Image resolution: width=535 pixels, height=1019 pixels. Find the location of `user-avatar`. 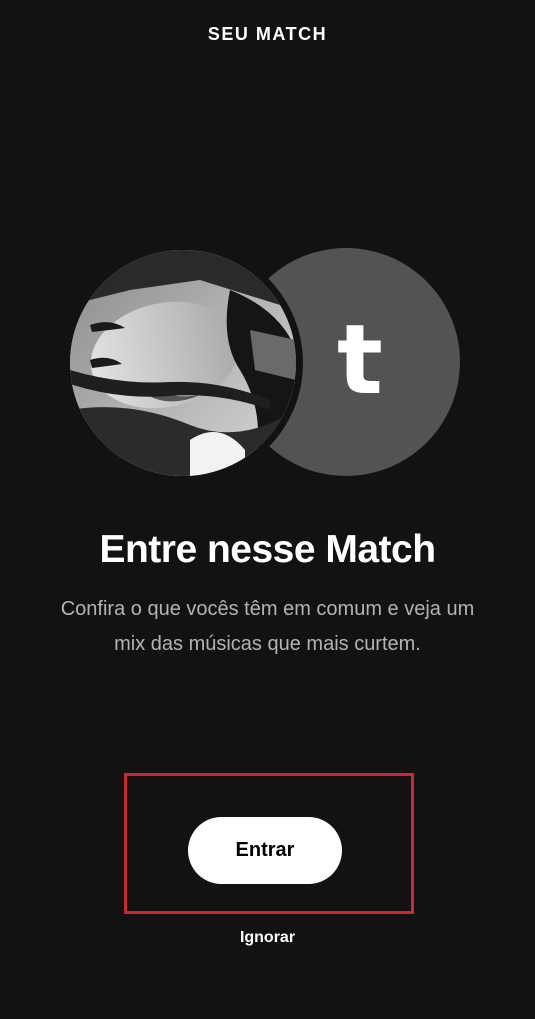

user-avatar is located at coordinates (183, 363).